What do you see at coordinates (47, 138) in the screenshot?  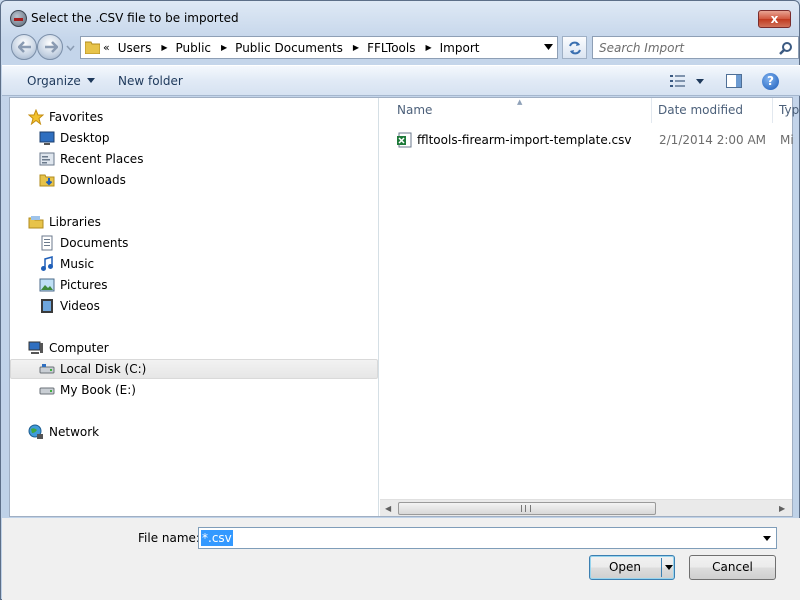 I see `desktop-icon` at bounding box center [47, 138].